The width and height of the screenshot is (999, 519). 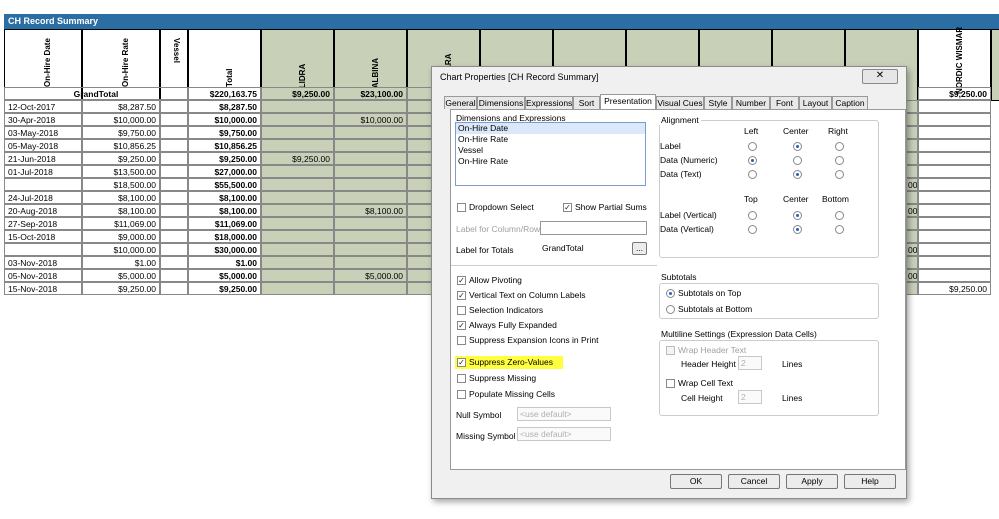 I want to click on align-label-left-radio, so click(x=752, y=146).